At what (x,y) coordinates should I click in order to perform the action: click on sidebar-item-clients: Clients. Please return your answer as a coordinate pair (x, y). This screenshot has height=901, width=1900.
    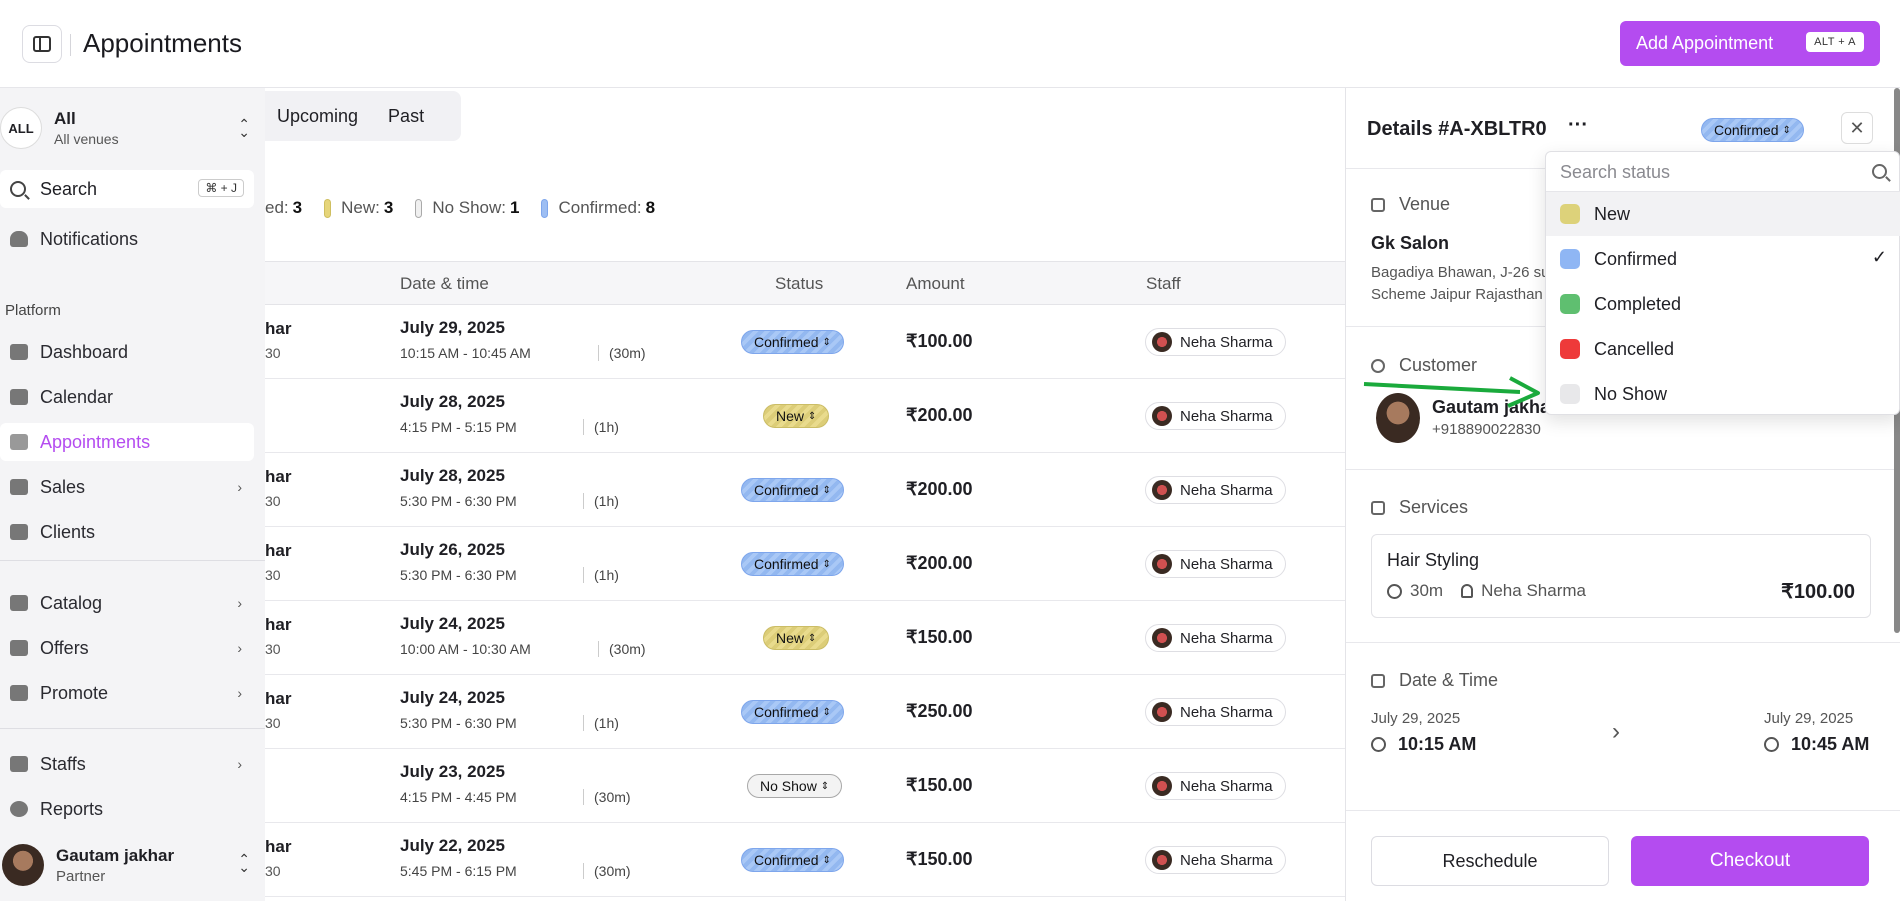
    Looking at the image, I should click on (127, 532).